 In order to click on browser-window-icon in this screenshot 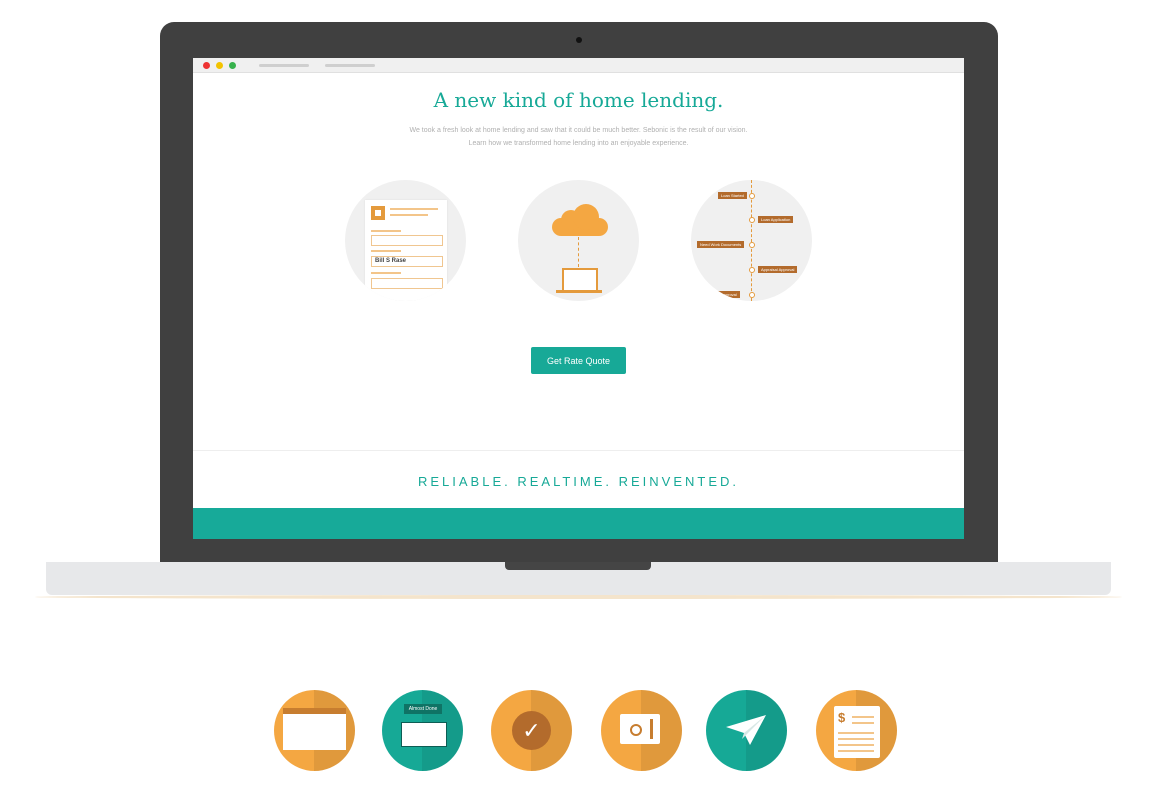, I will do `click(314, 729)`.